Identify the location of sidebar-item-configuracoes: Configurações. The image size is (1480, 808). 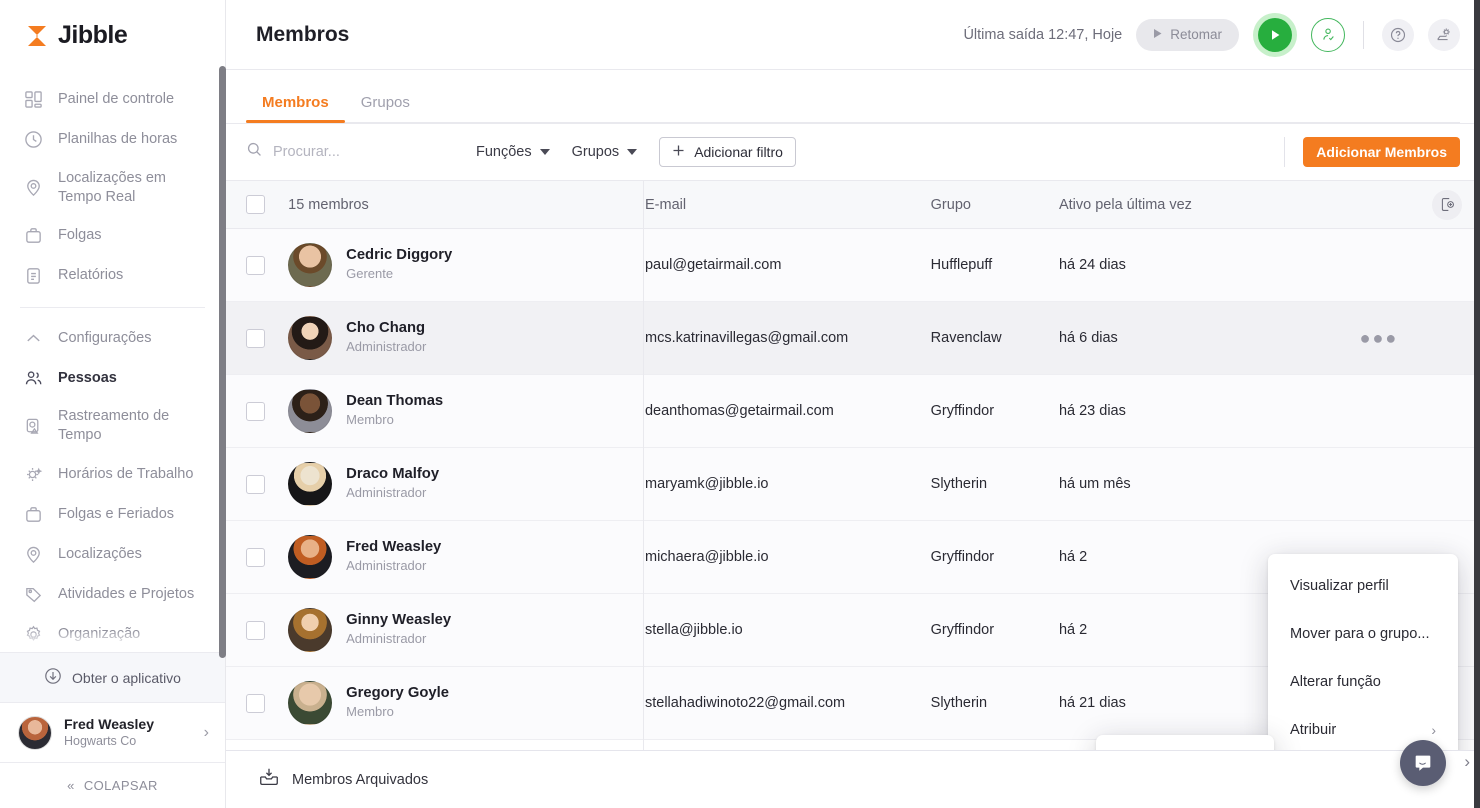
(112, 338).